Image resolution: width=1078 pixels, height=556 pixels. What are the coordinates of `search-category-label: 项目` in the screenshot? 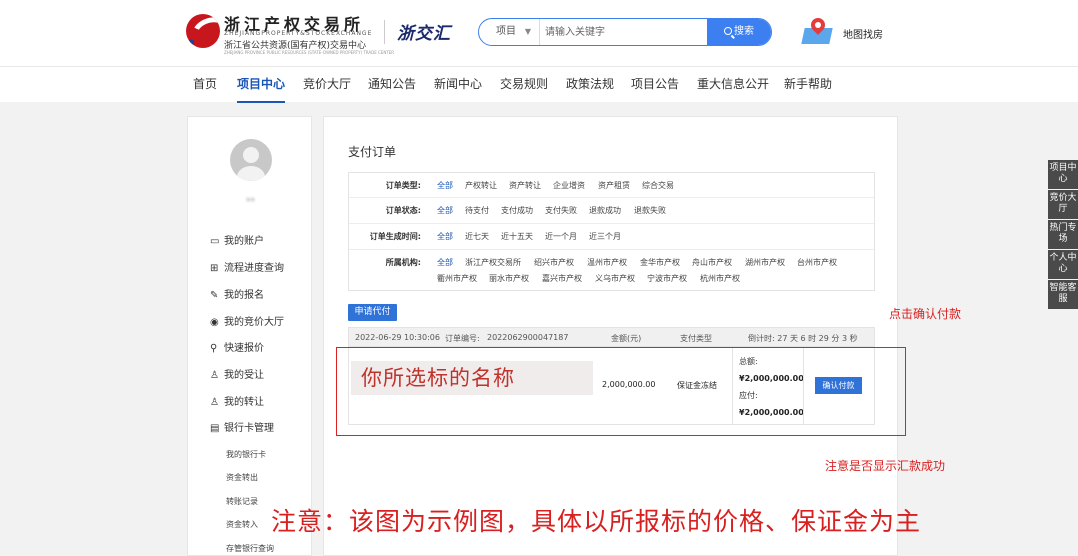 It's located at (506, 31).